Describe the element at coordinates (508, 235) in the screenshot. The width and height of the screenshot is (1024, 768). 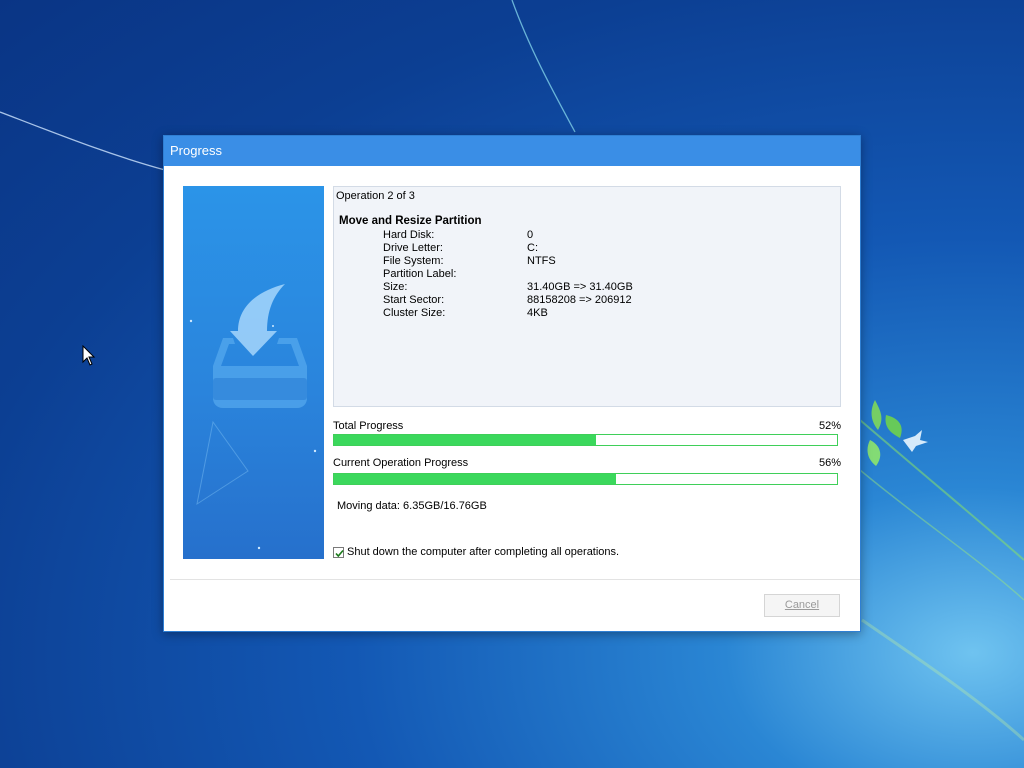
I see `detail-row-hard-disk: Hard Disk: 0` at that location.